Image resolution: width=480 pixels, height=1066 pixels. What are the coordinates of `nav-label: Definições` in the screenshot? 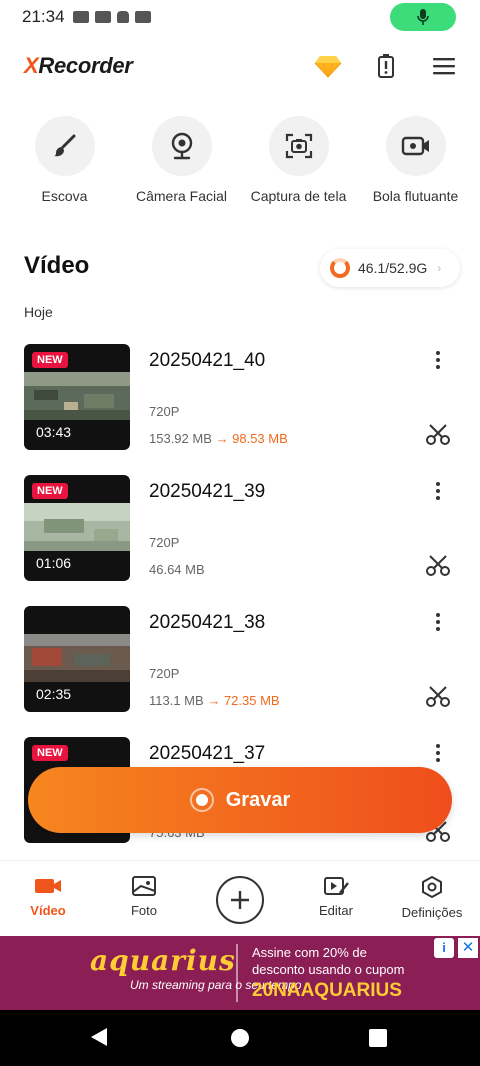 It's located at (432, 912).